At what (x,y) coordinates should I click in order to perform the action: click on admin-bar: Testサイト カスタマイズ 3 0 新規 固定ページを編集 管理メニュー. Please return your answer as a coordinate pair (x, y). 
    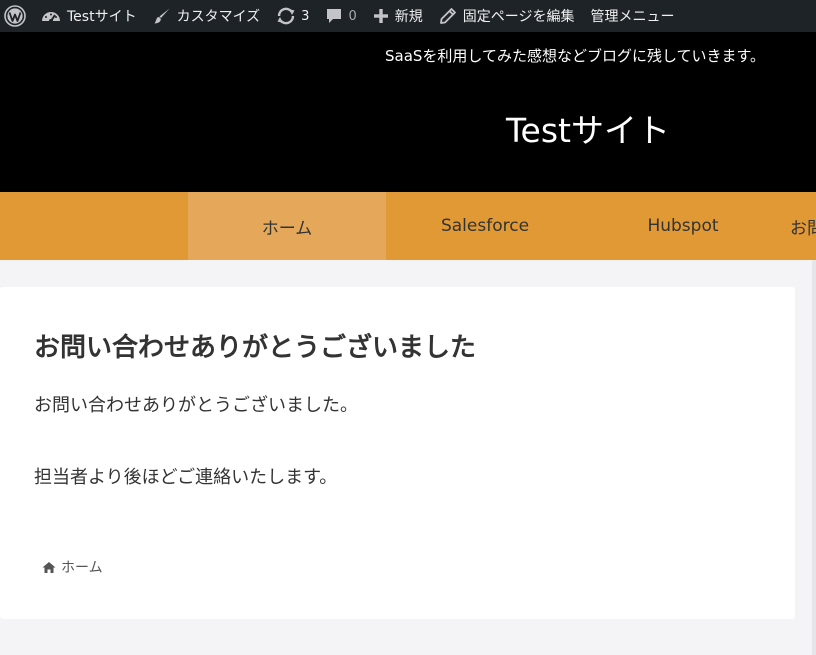
    Looking at the image, I should click on (408, 16).